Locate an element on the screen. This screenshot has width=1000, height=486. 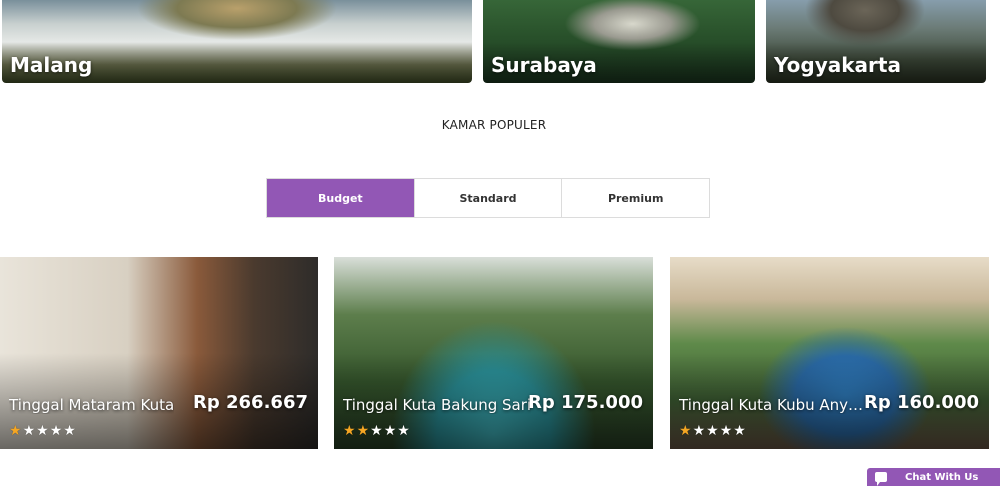
tab-standard: Standard is located at coordinates (488, 198).